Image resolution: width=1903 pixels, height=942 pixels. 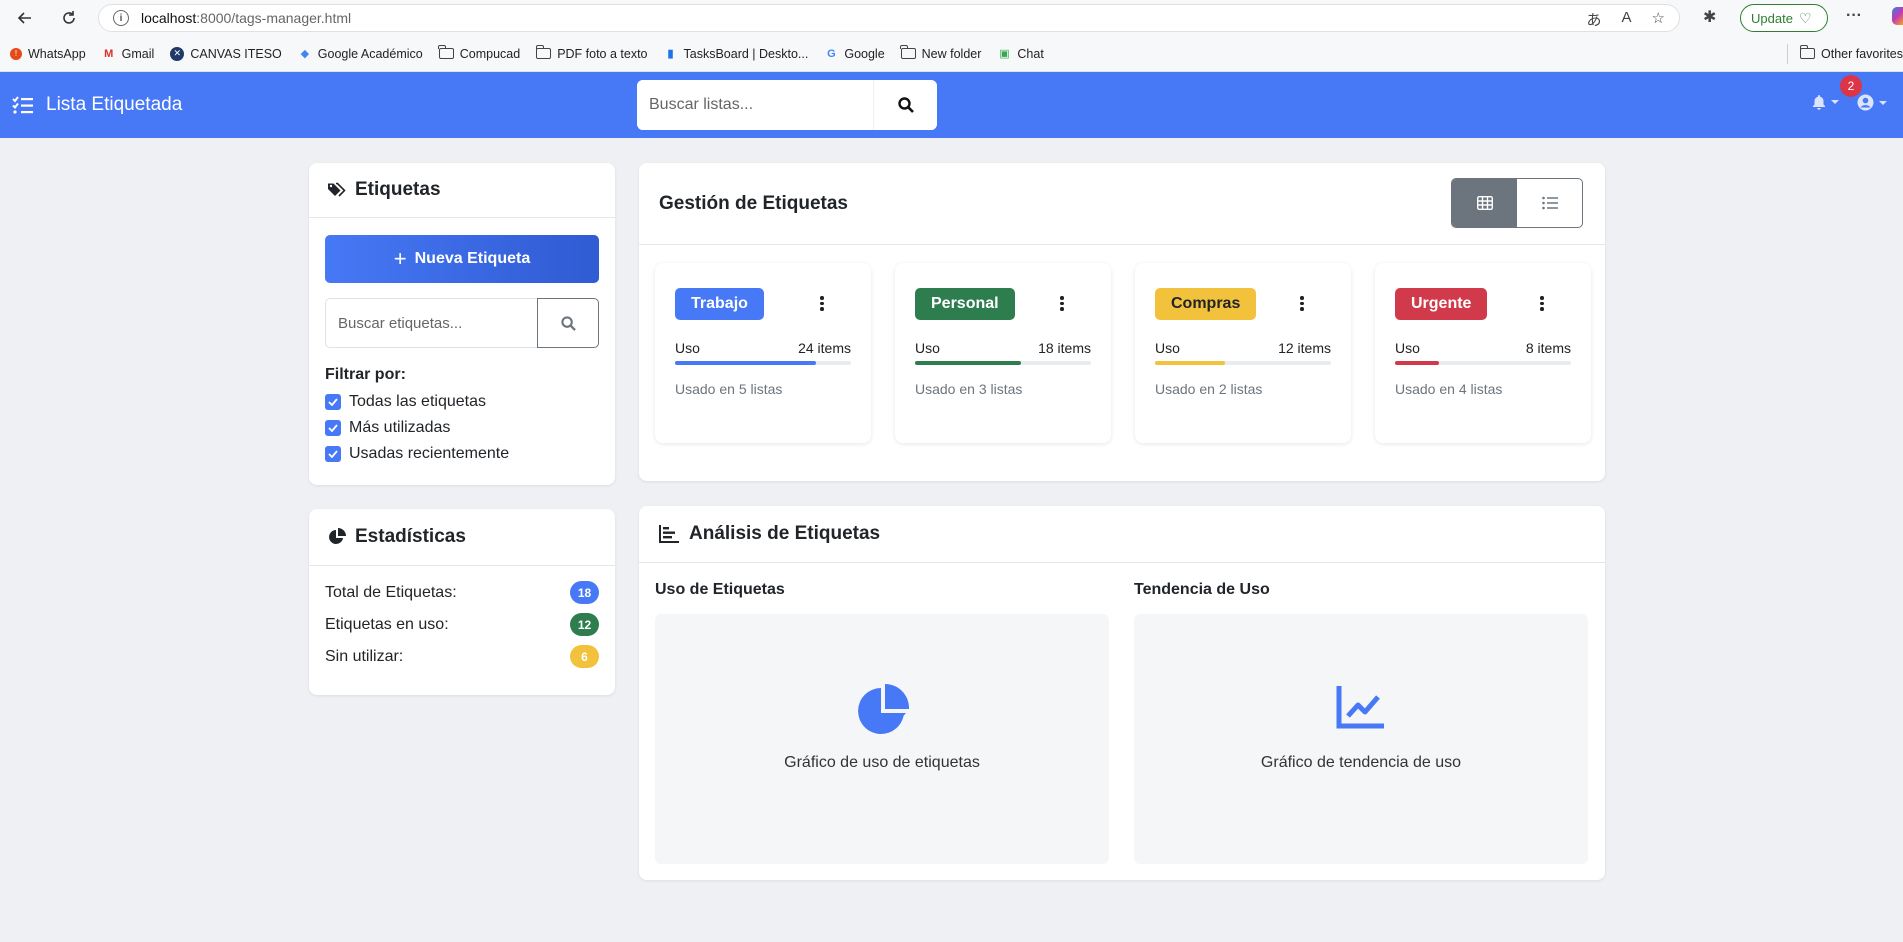 What do you see at coordinates (755, 105) in the screenshot?
I see `list-search-input` at bounding box center [755, 105].